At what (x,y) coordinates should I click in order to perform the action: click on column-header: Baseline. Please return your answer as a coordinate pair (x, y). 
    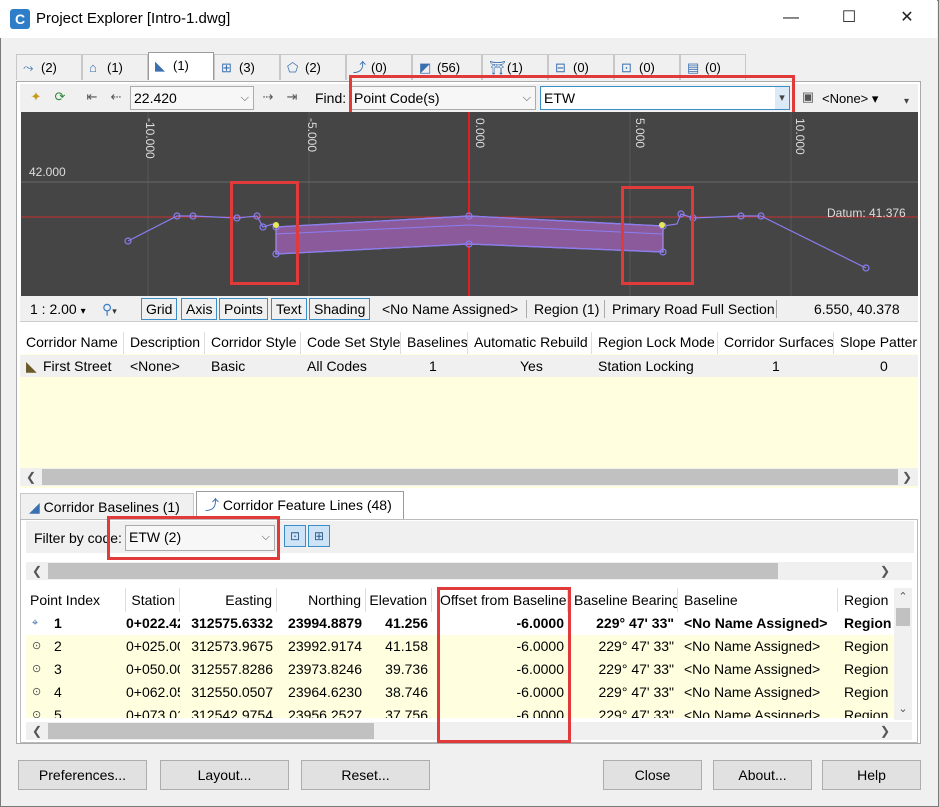
    Looking at the image, I should click on (758, 600).